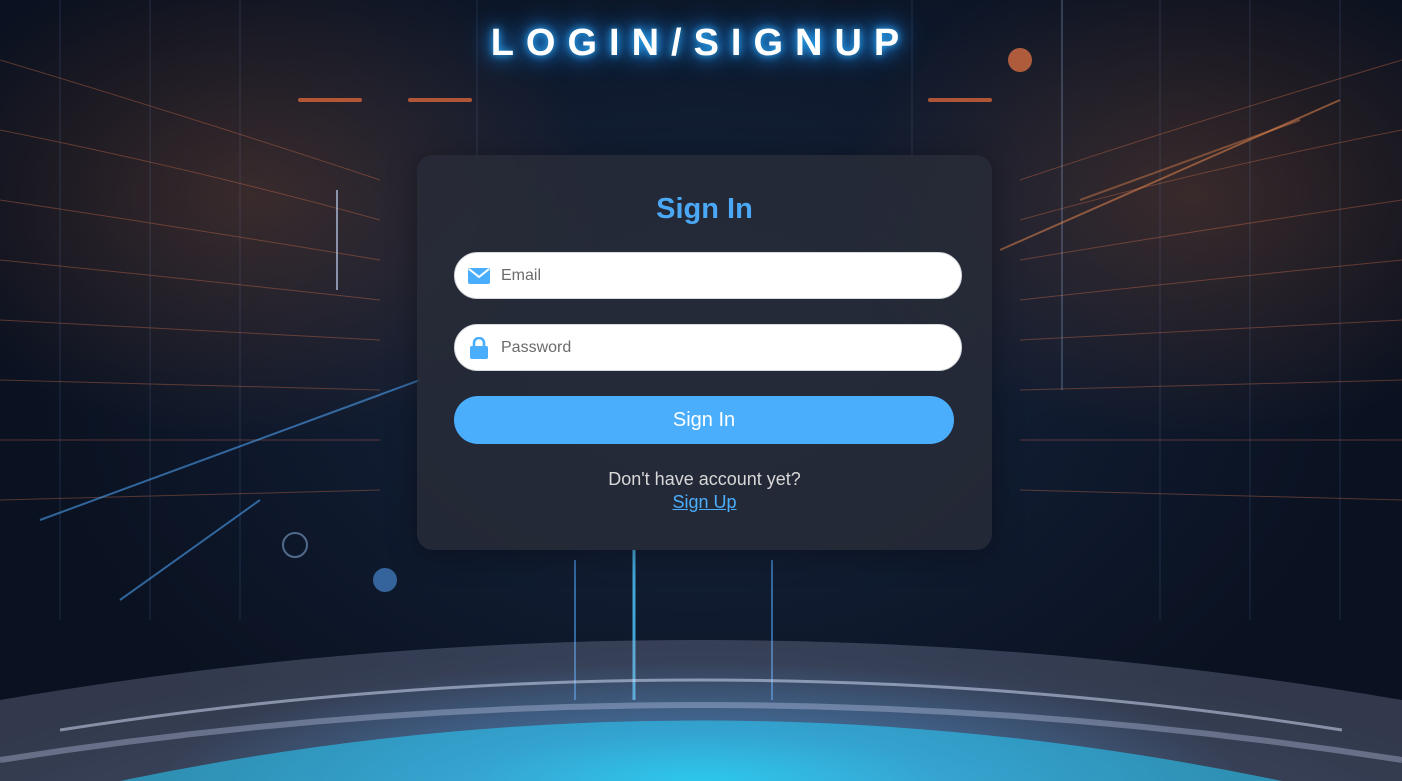 The height and width of the screenshot is (781, 1402). I want to click on envelope-icon, so click(479, 275).